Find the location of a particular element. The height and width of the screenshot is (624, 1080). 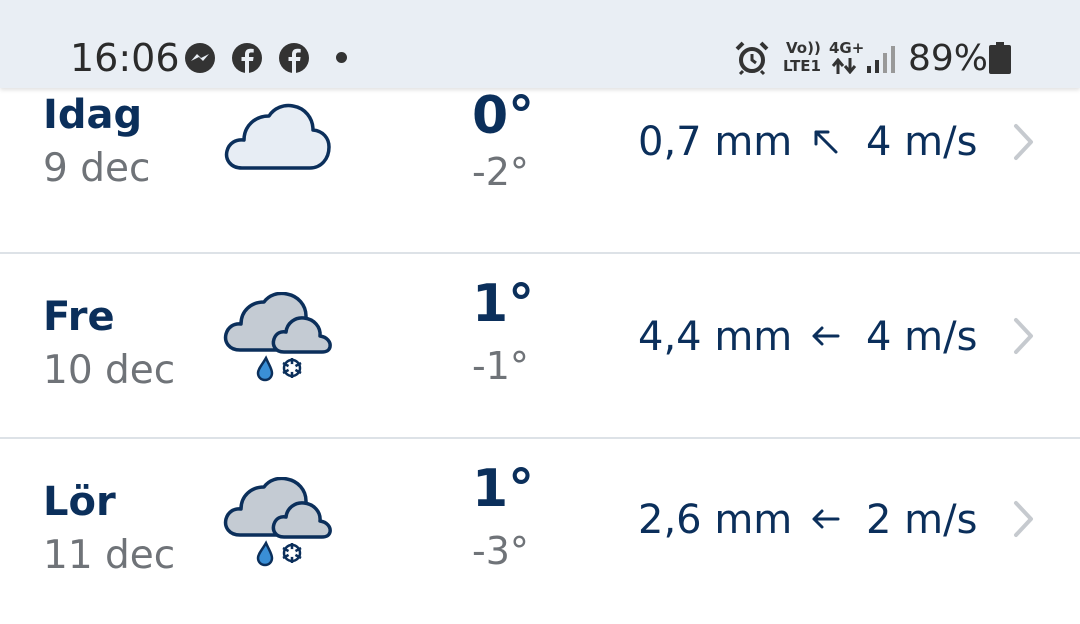

forecast-precipitation: 4,4 mm is located at coordinates (715, 337).